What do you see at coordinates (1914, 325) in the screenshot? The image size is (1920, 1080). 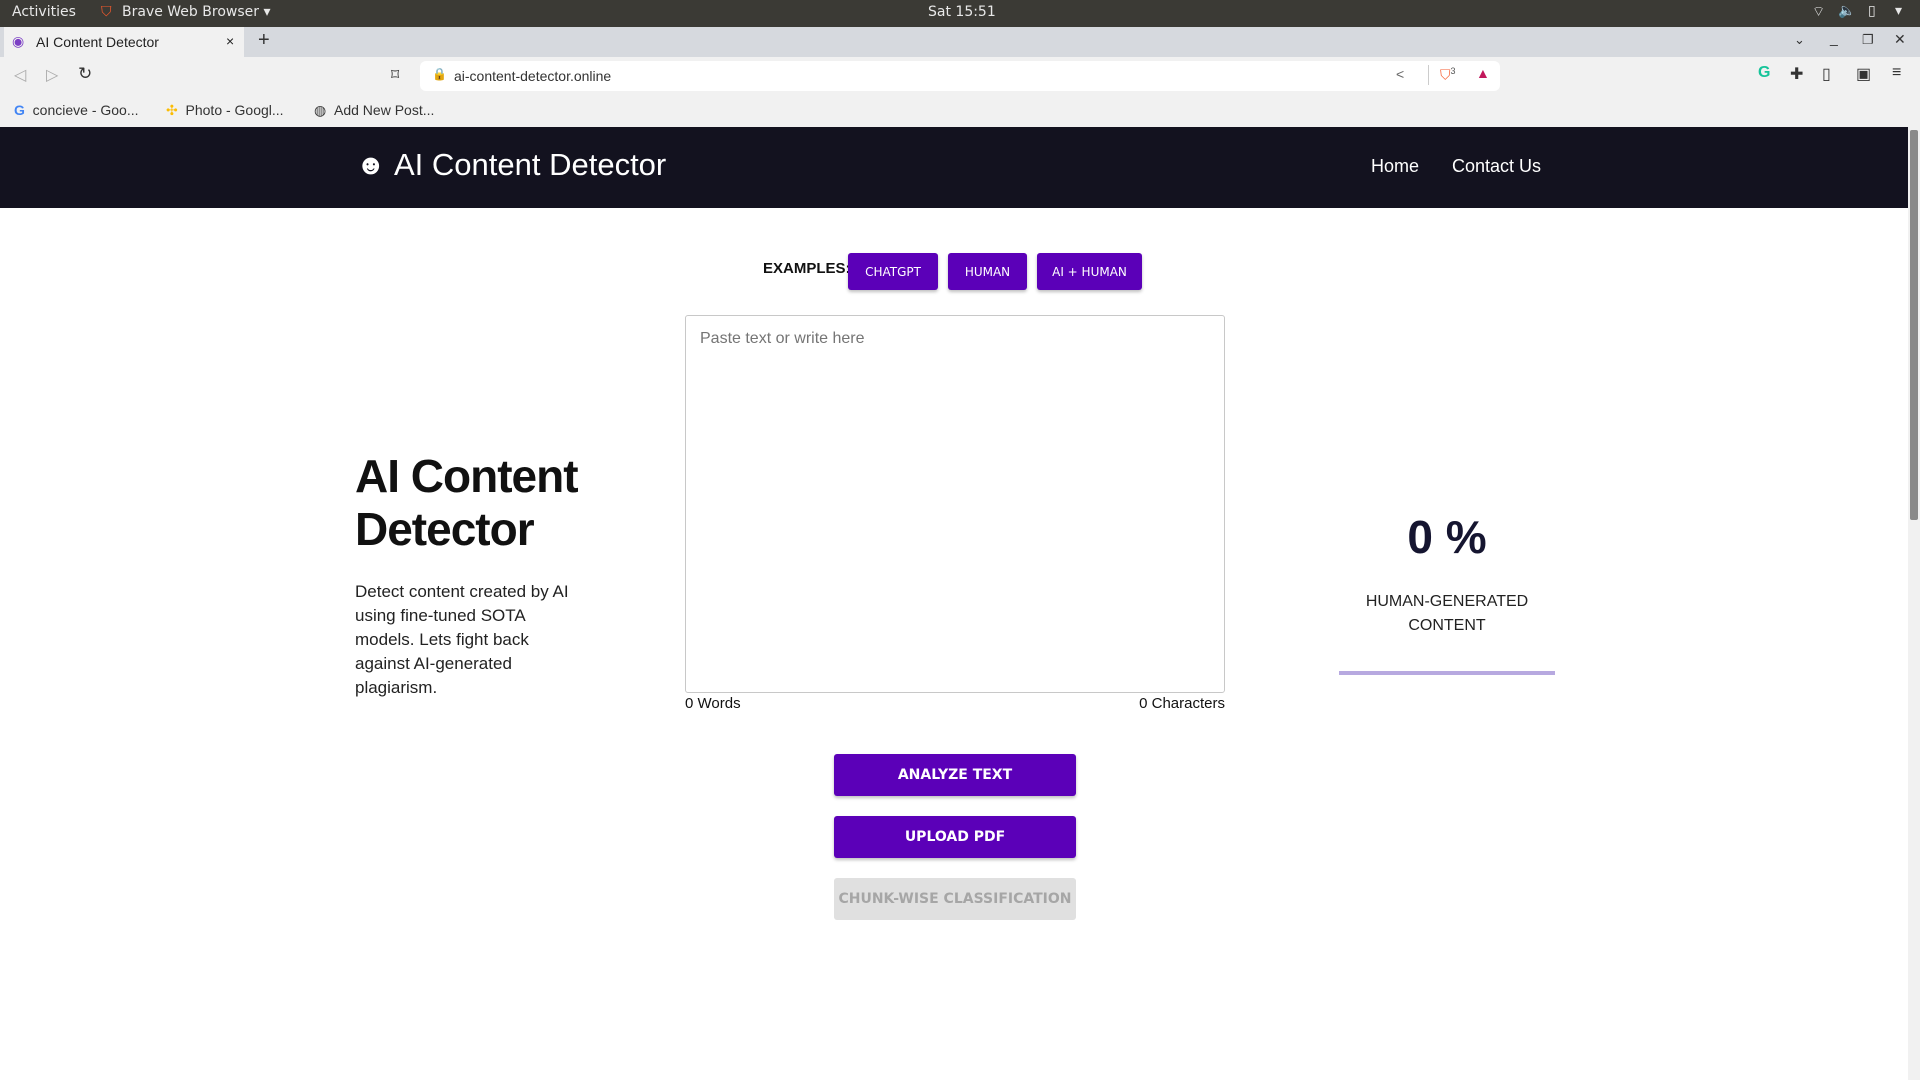 I see `scrollbar-thumb` at bounding box center [1914, 325].